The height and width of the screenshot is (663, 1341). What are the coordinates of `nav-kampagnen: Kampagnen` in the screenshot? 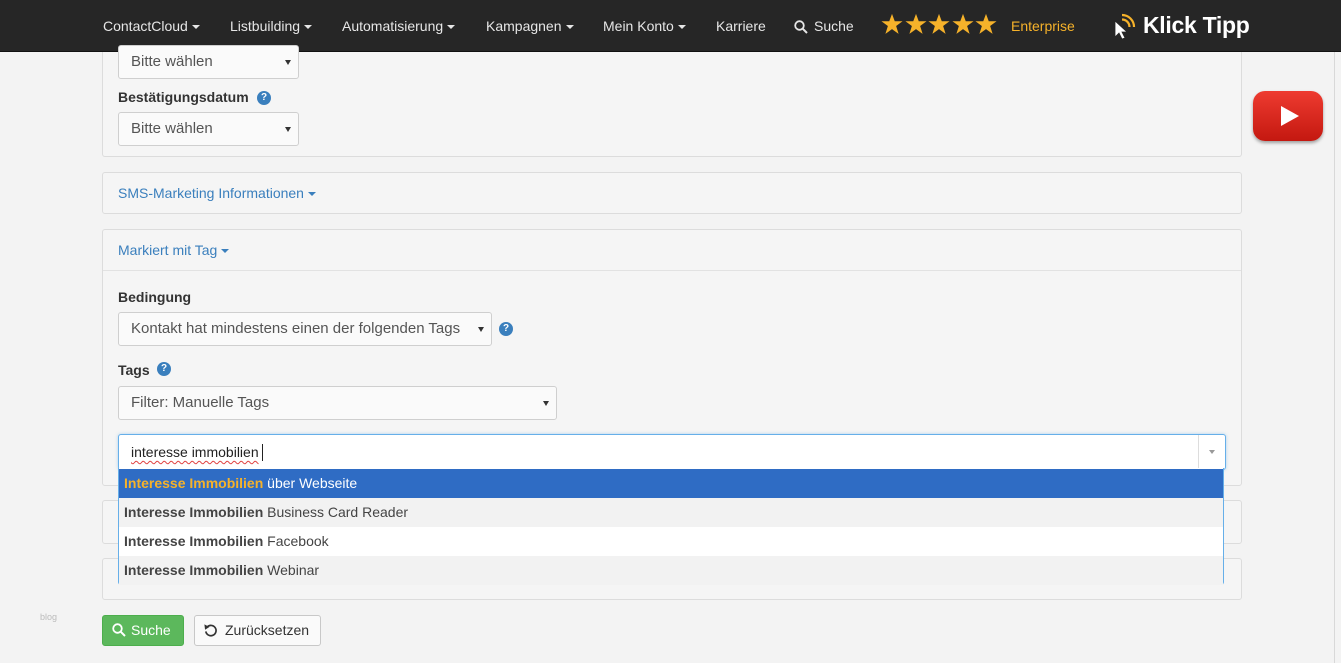 It's located at (530, 26).